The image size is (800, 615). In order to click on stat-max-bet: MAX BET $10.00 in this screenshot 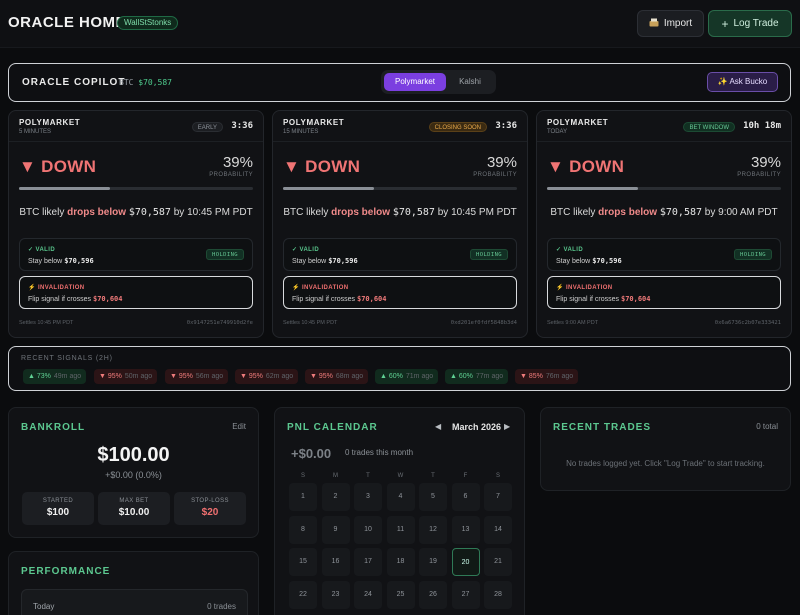, I will do `click(134, 508)`.